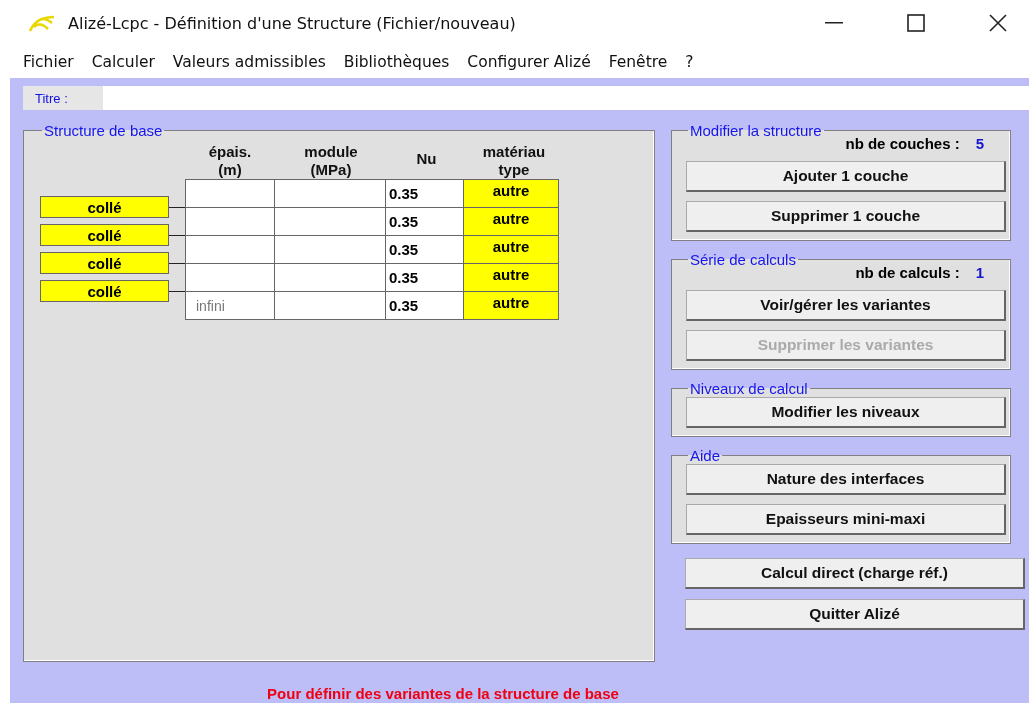  Describe the element at coordinates (979, 143) in the screenshot. I see `counter-value: 5` at that location.